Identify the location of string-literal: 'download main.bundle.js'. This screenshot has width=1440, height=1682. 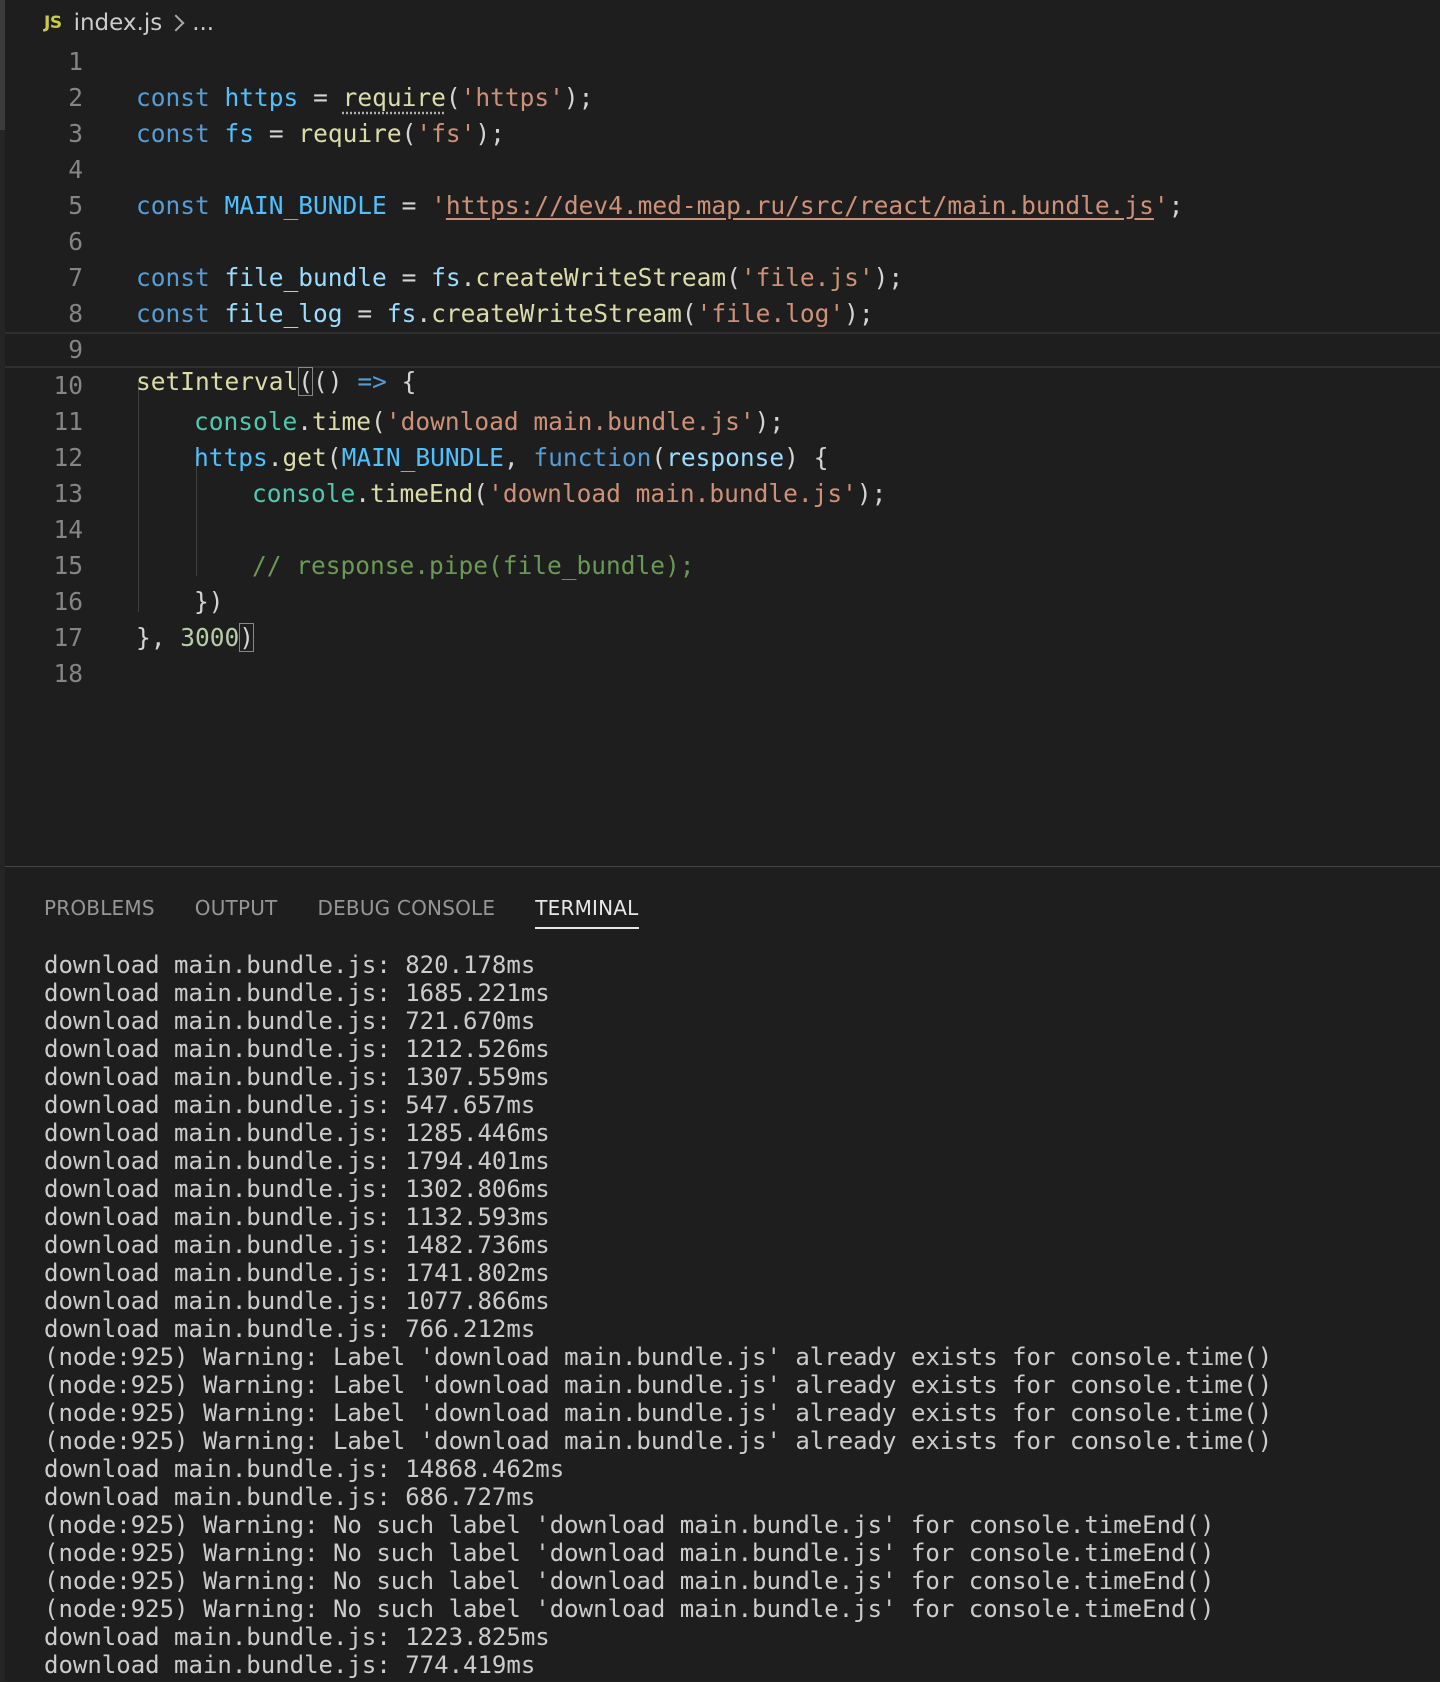
(672, 493).